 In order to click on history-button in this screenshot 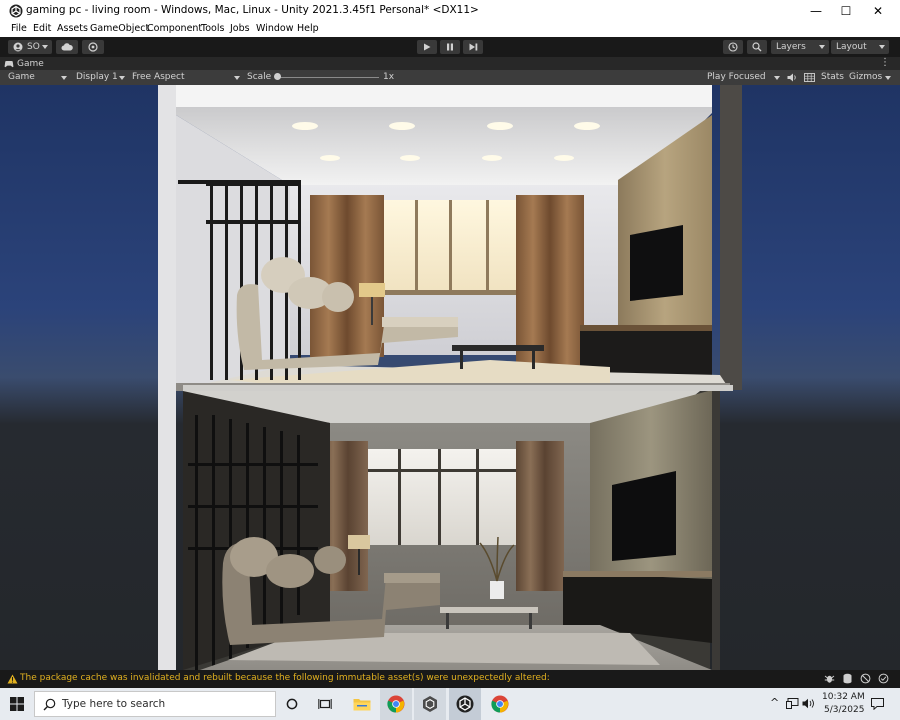, I will do `click(733, 47)`.